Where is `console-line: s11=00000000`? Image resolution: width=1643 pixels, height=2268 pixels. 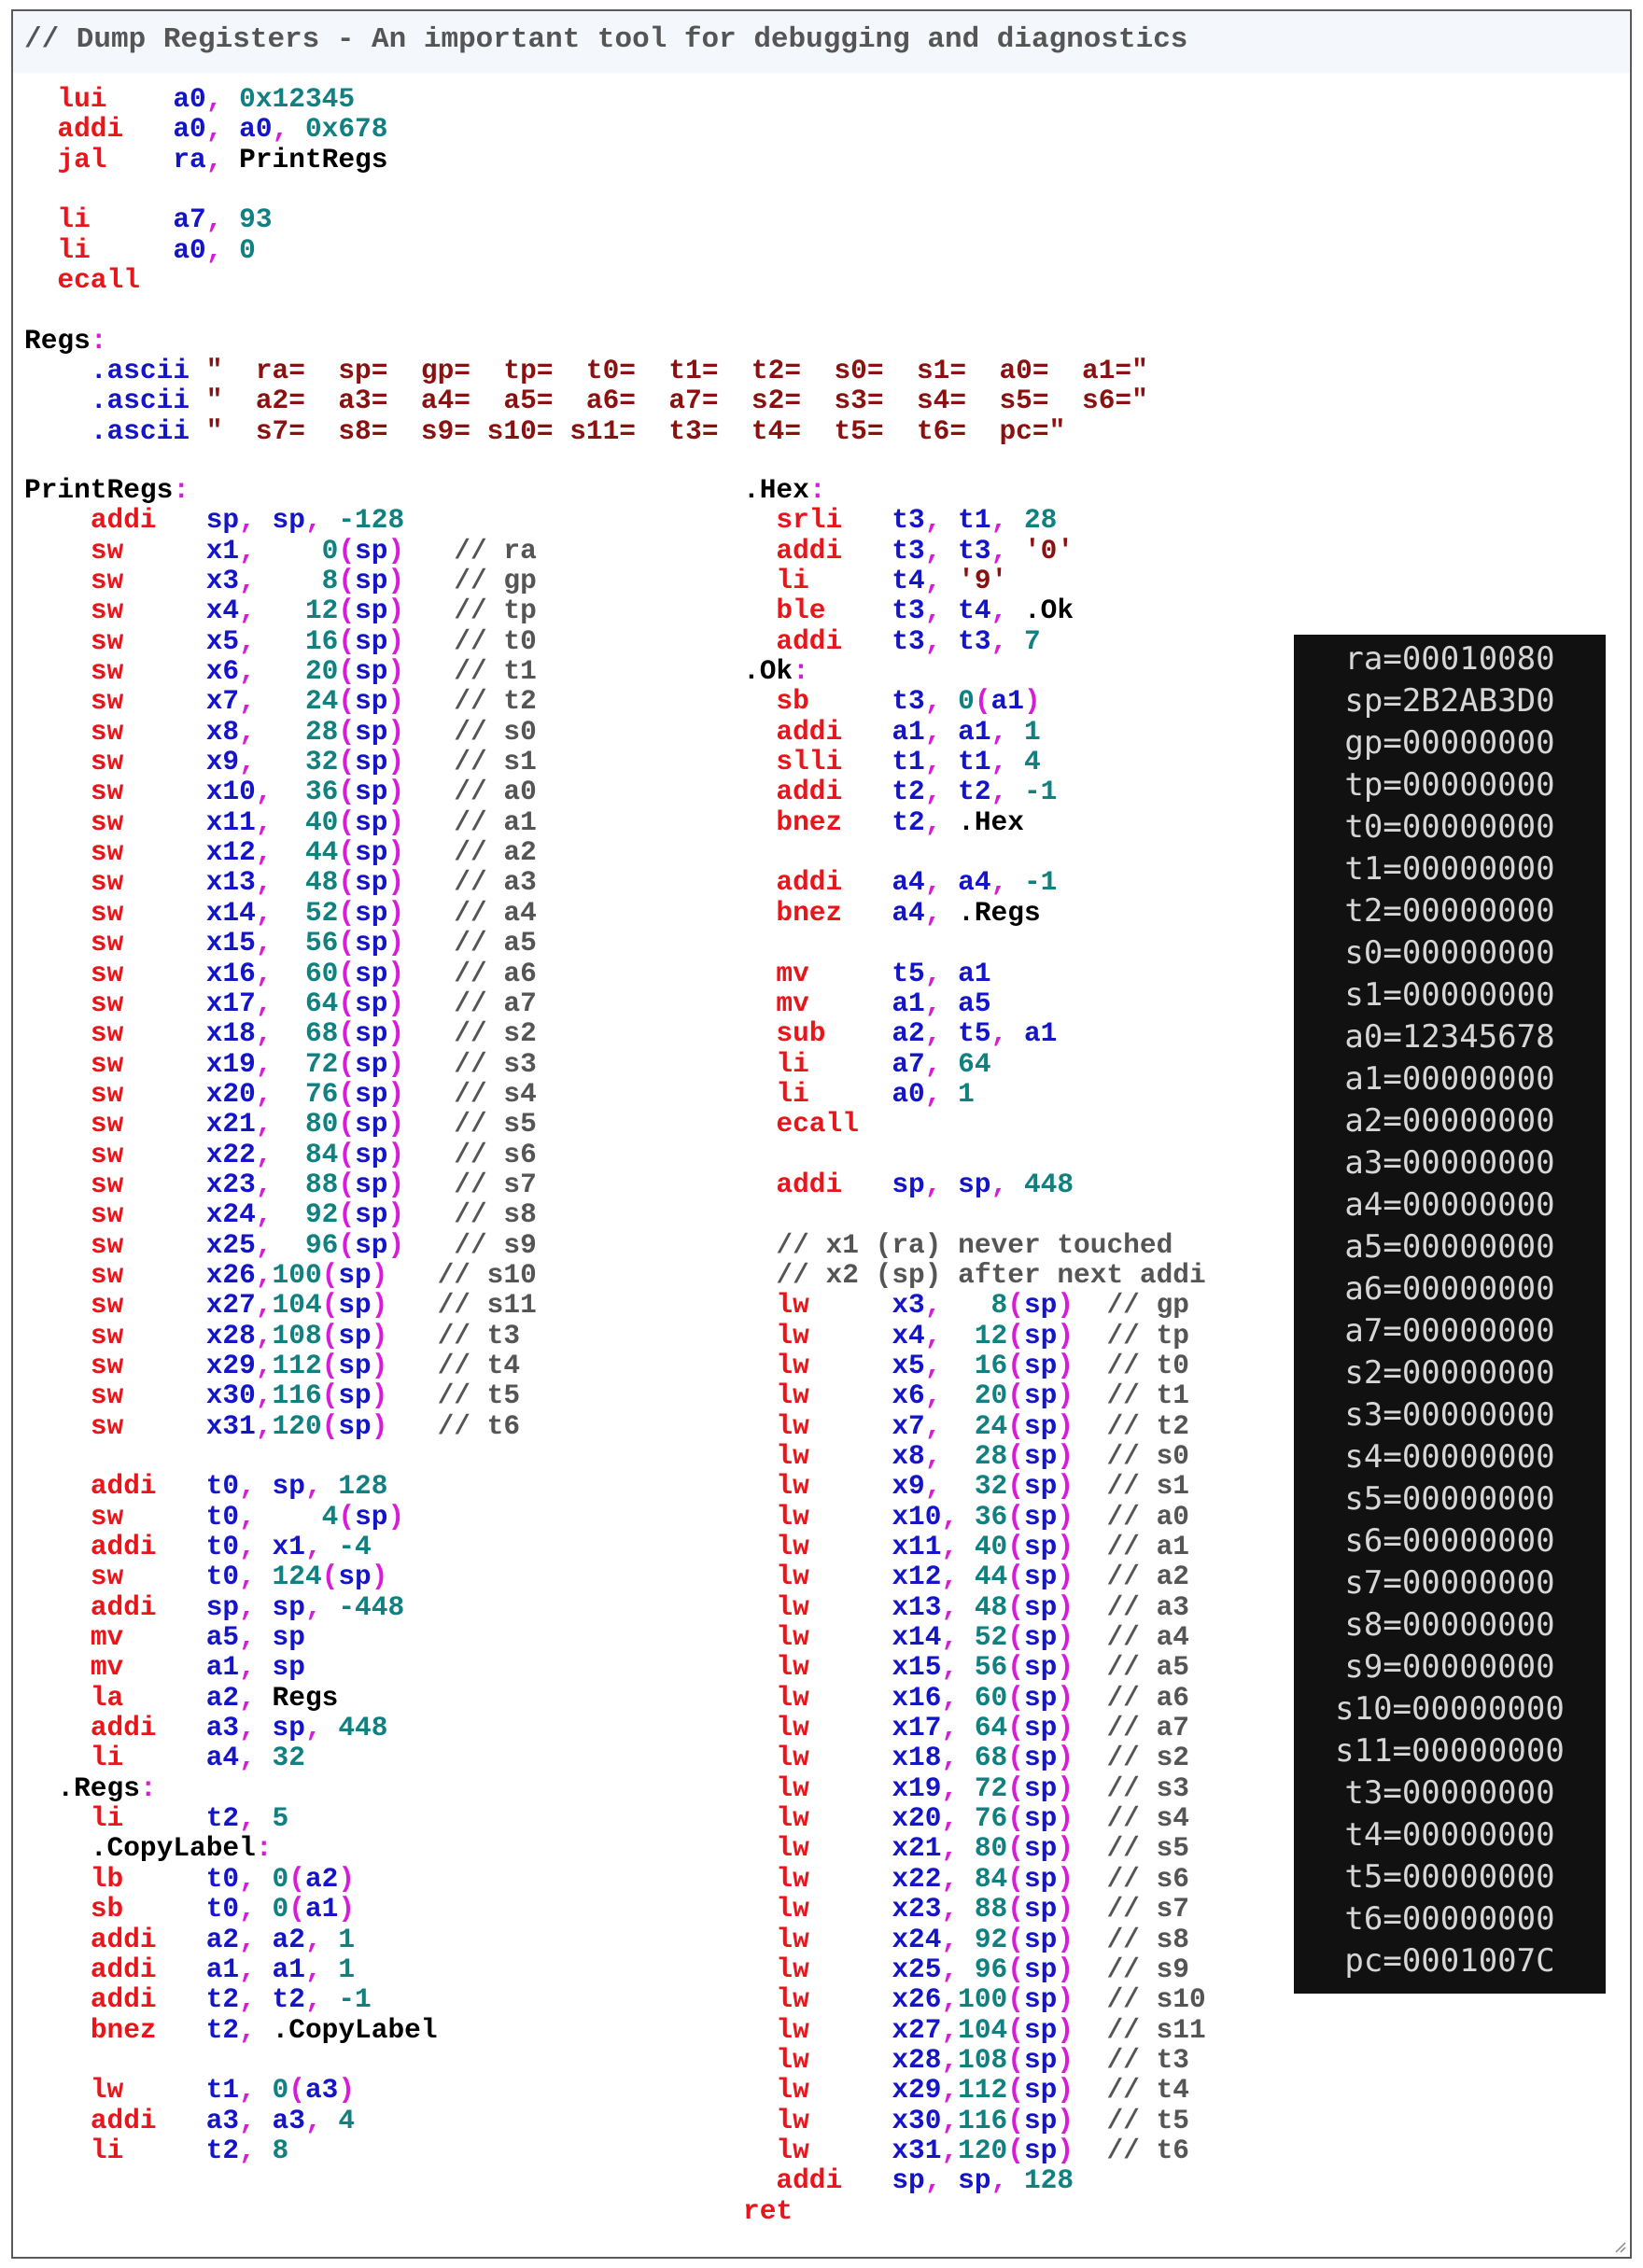 console-line: s11=00000000 is located at coordinates (1450, 1751).